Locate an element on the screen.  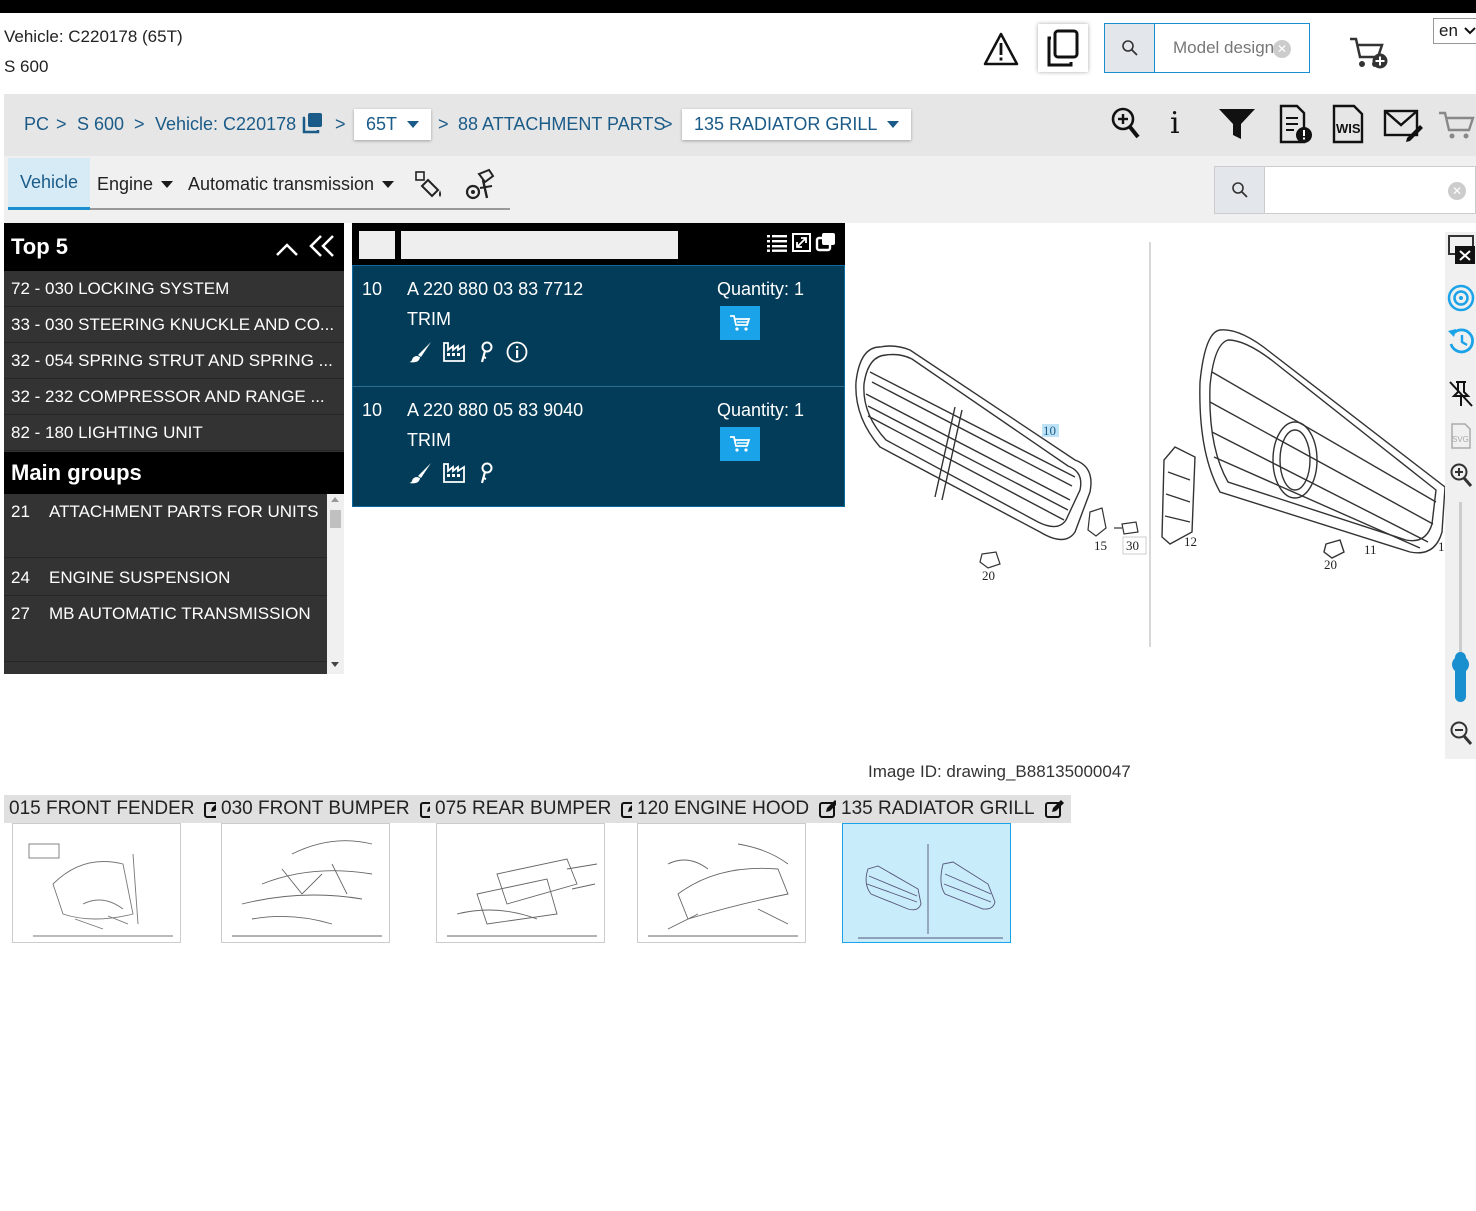
cart-icon is located at coordinates (1457, 127).